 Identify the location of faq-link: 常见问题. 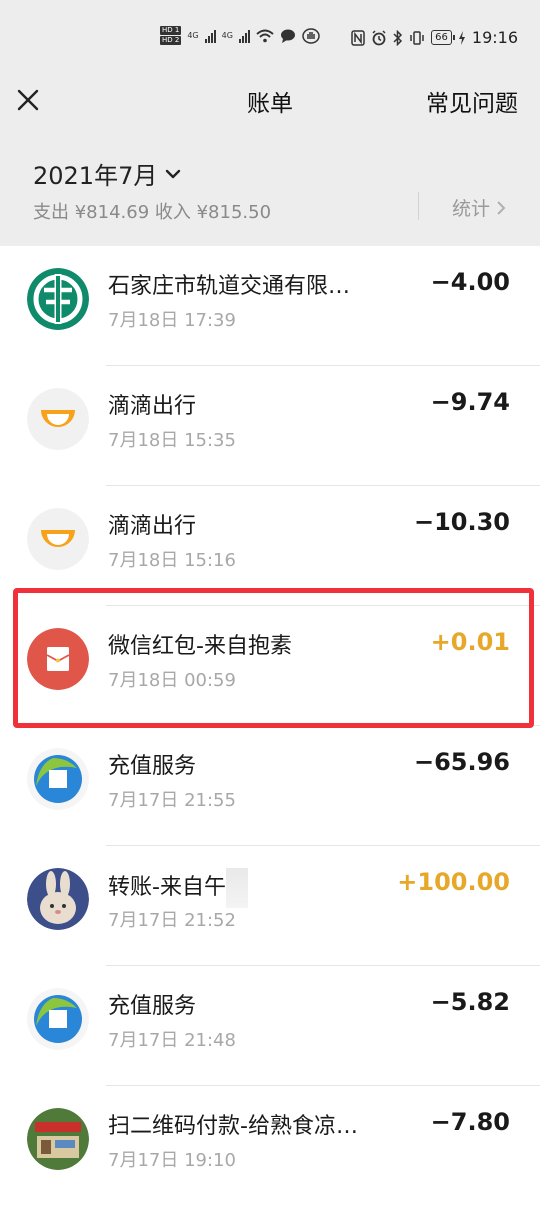
(472, 101).